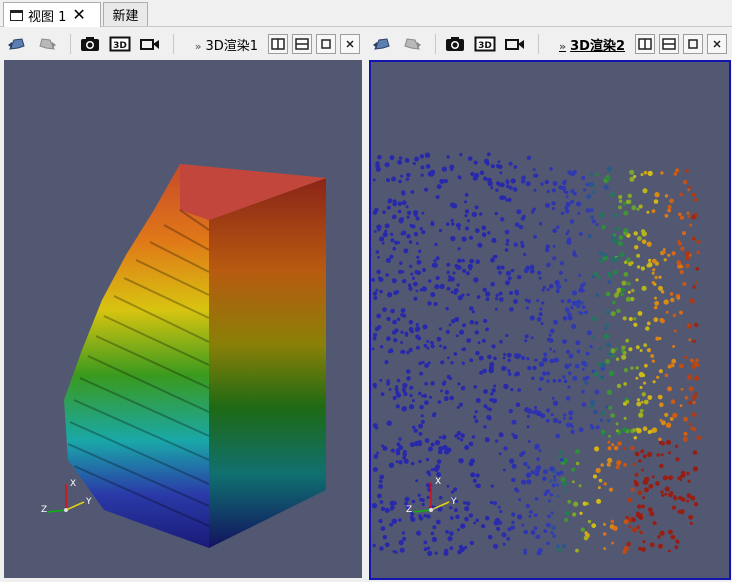 Image resolution: width=732 pixels, height=582 pixels. Describe the element at coordinates (226, 44) in the screenshot. I see `left-view-title: » 3D渲染1` at that location.